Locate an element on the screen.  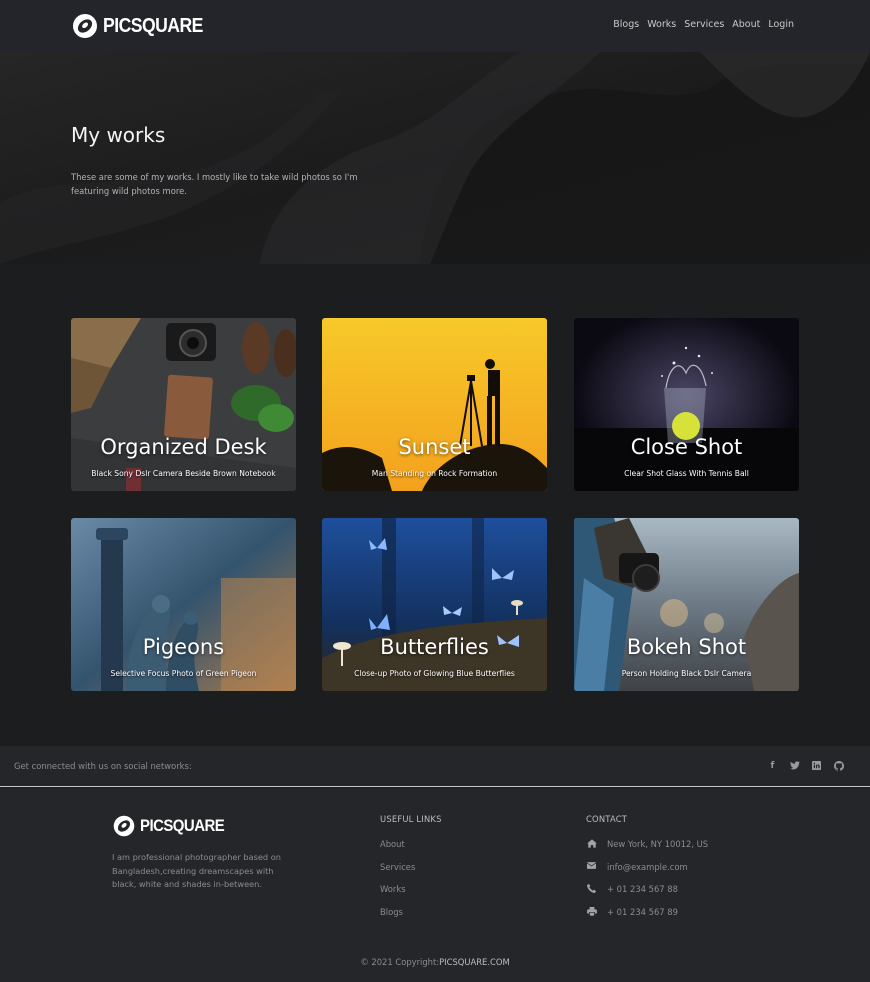
contact-address-text: New York, NY 10012, US is located at coordinates (658, 844).